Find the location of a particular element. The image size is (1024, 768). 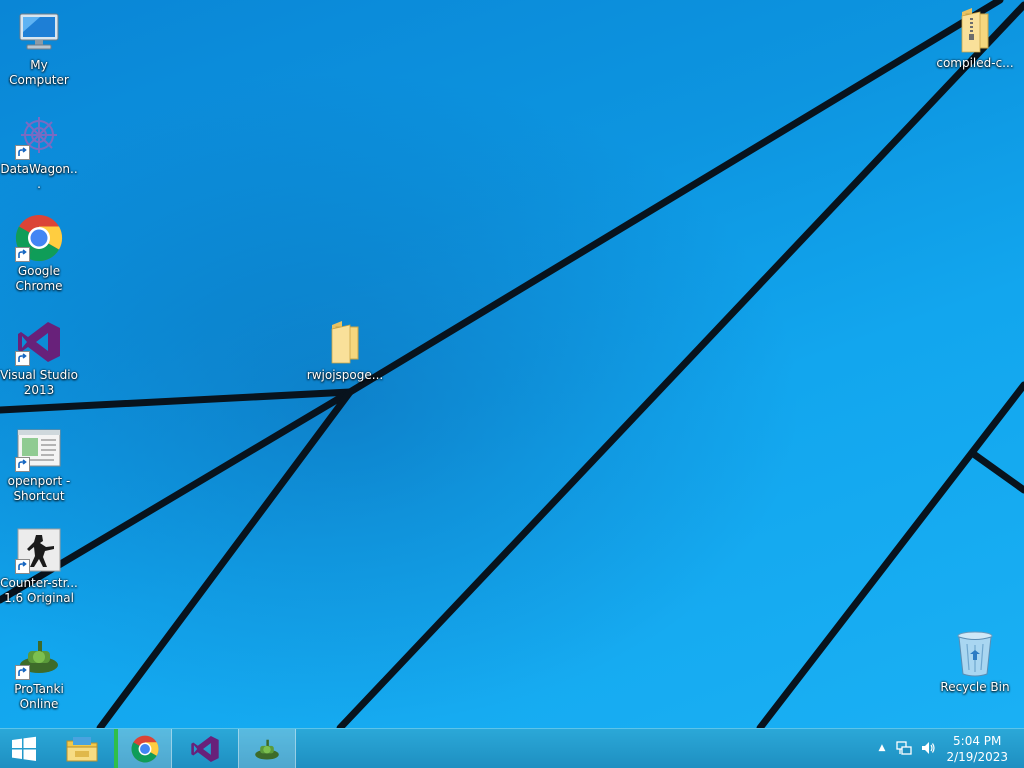

icon-label: openport - Shortcut is located at coordinates (39, 488).